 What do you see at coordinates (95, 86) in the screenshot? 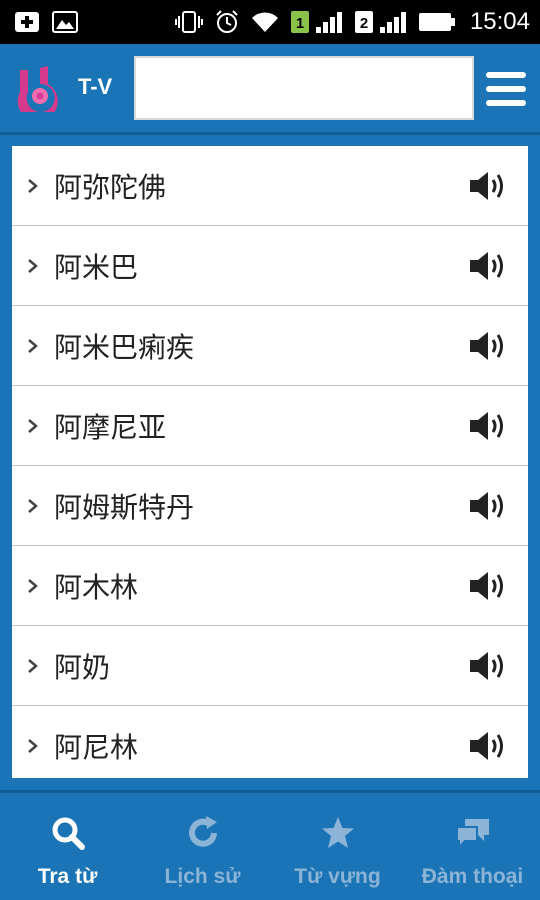
I see `app-title: T-V` at bounding box center [95, 86].